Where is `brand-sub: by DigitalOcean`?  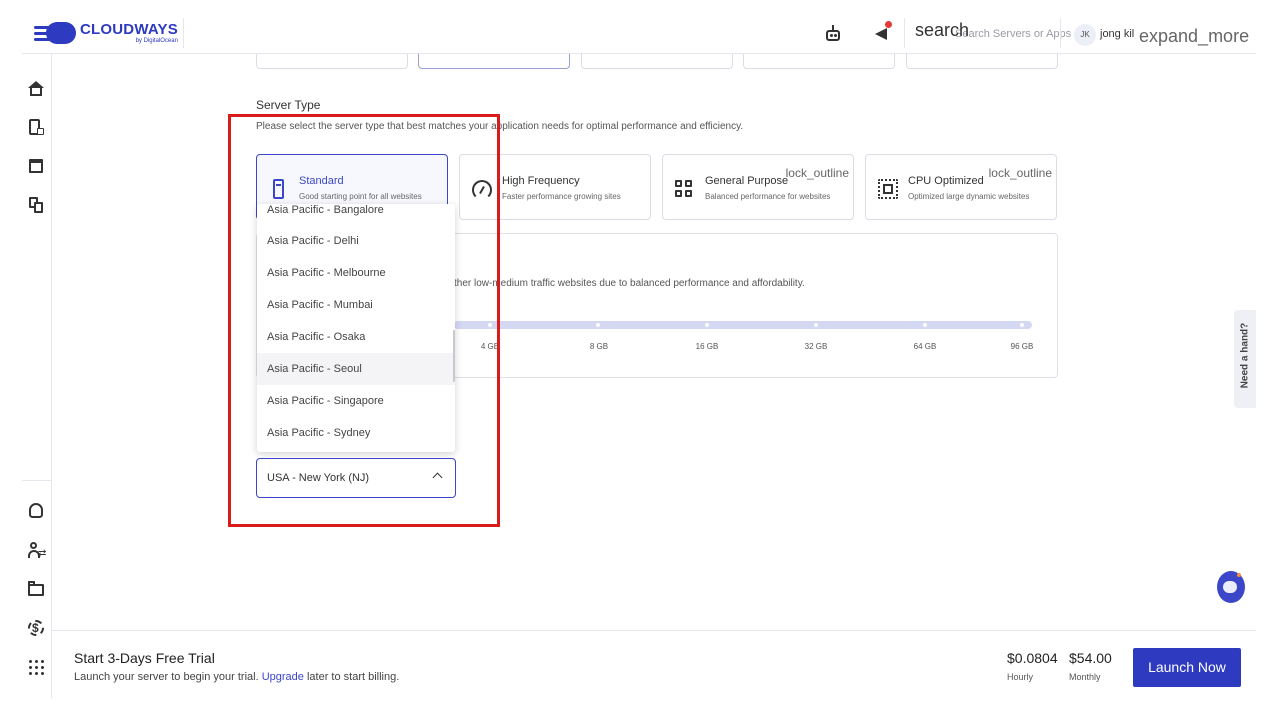 brand-sub: by DigitalOcean is located at coordinates (156, 40).